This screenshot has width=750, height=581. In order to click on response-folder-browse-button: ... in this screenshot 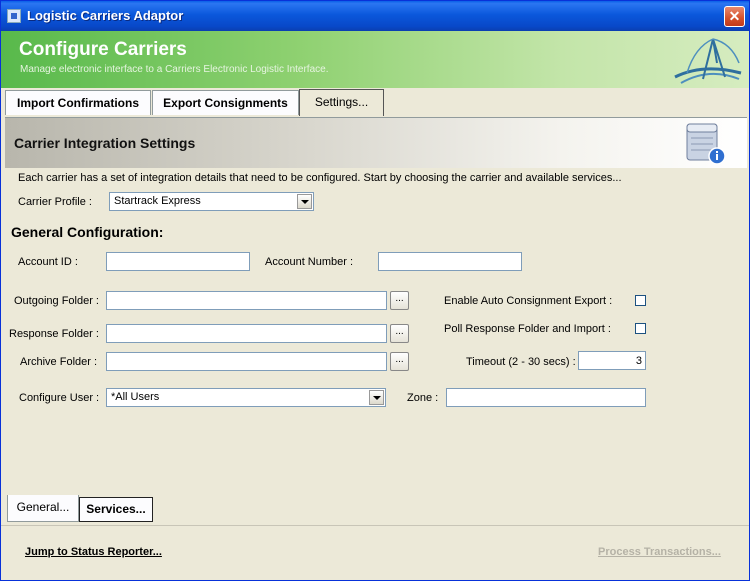, I will do `click(399, 333)`.